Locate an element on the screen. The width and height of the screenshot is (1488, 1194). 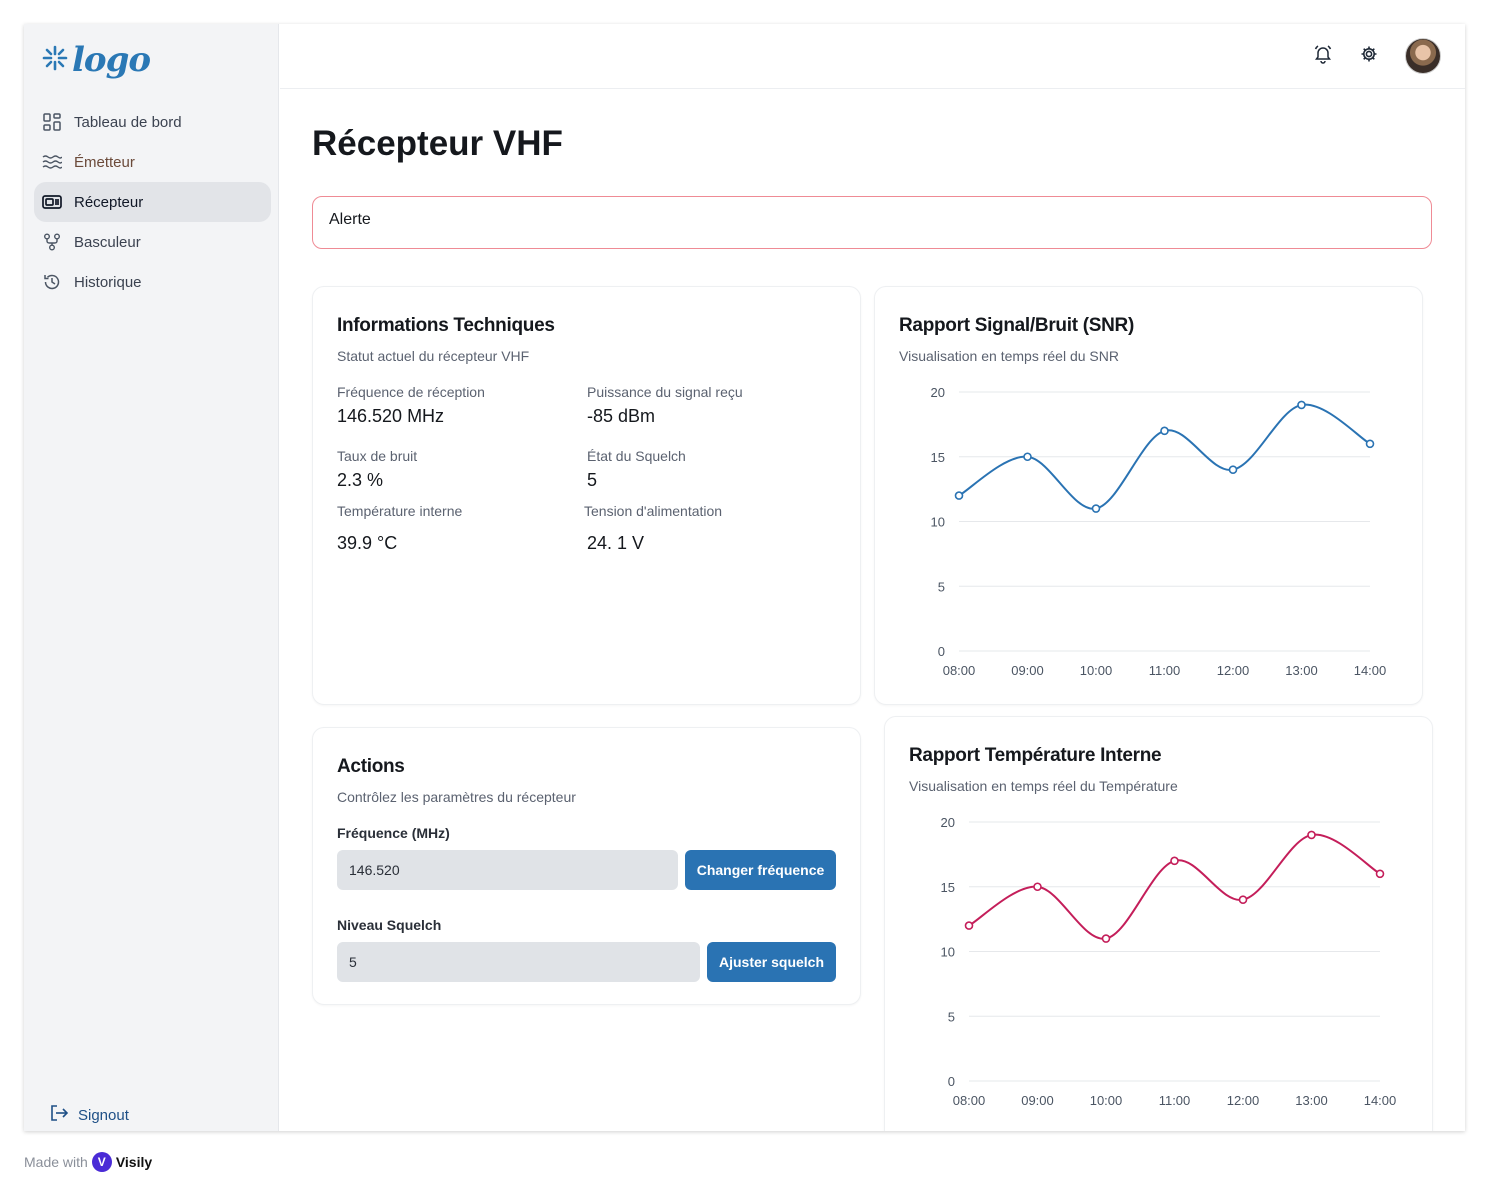
logo: logo is located at coordinates (96, 60).